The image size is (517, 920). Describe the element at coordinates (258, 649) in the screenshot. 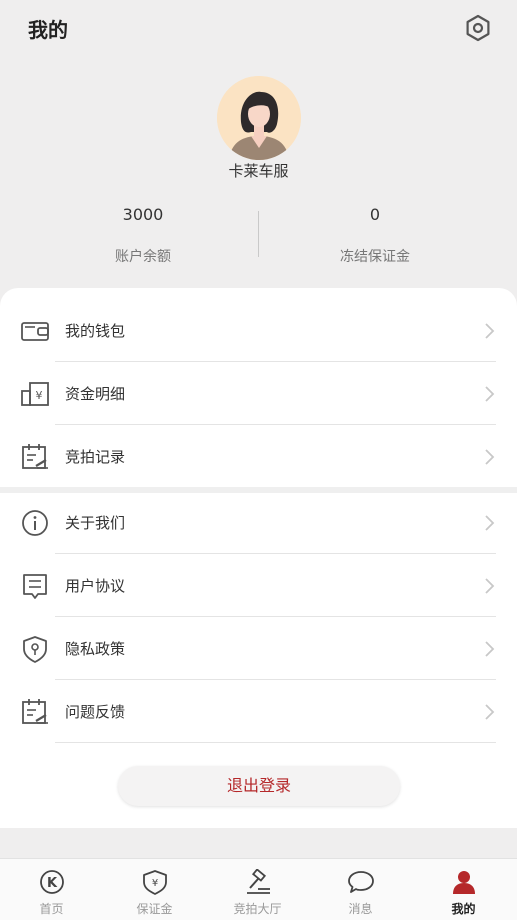

I see `menu-item-privacy-policy: 隐私政策` at that location.